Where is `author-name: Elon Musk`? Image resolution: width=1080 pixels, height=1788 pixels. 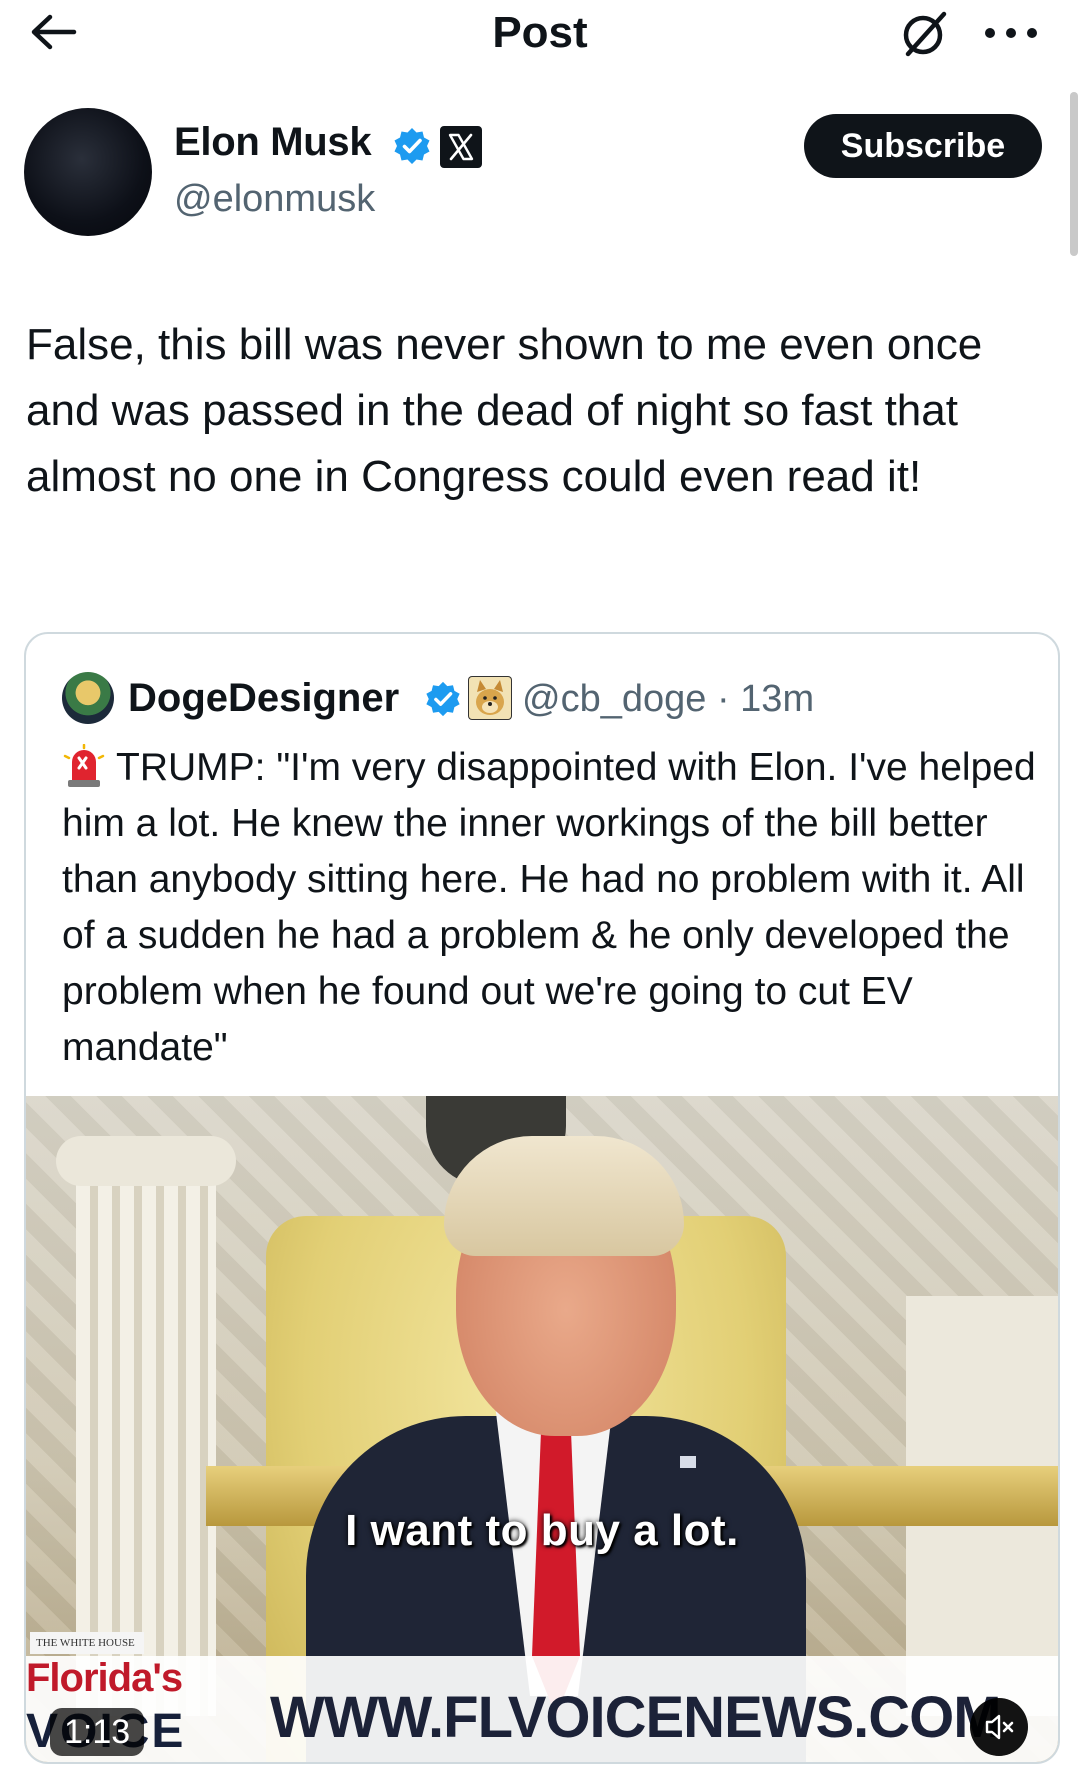
author-name: Elon Musk is located at coordinates (273, 142).